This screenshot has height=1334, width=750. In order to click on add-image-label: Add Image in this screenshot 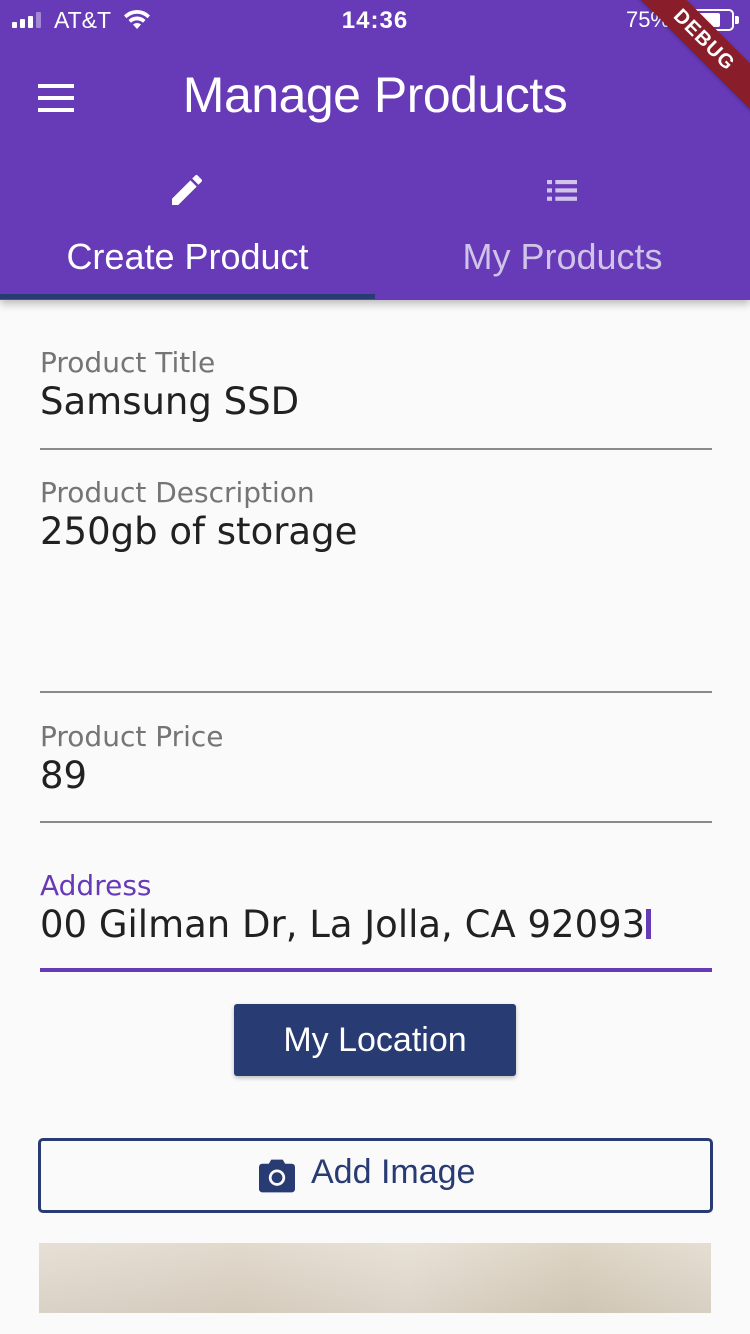, I will do `click(393, 1172)`.